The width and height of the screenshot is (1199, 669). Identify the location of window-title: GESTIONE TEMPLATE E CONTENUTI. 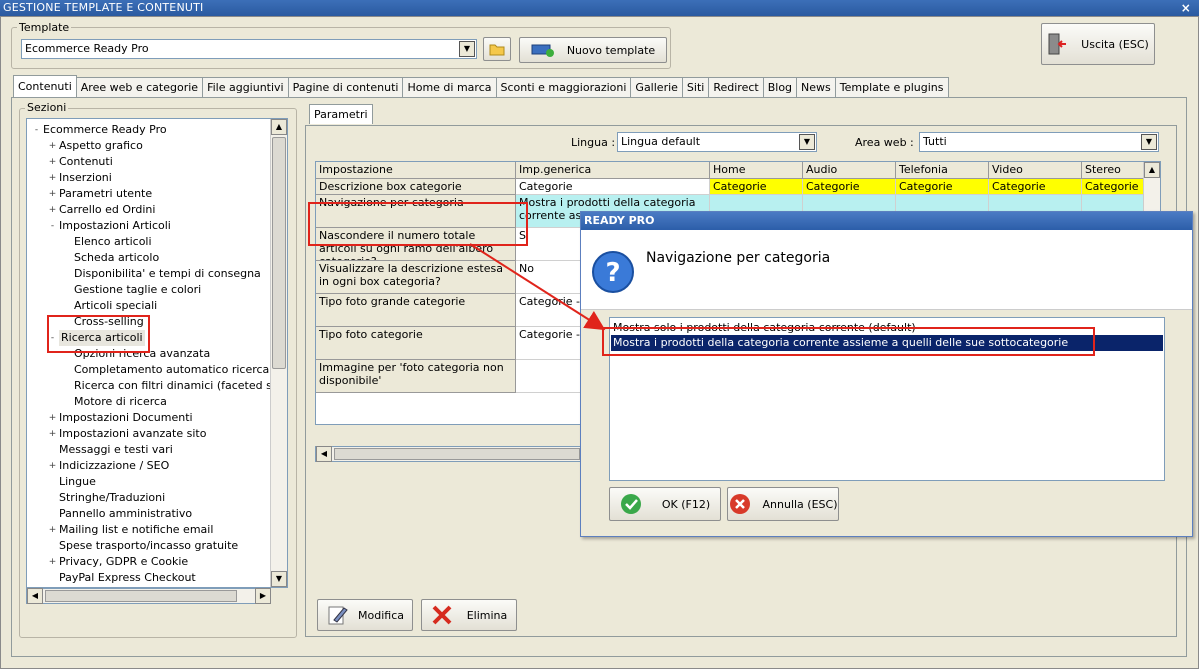
(103, 7).